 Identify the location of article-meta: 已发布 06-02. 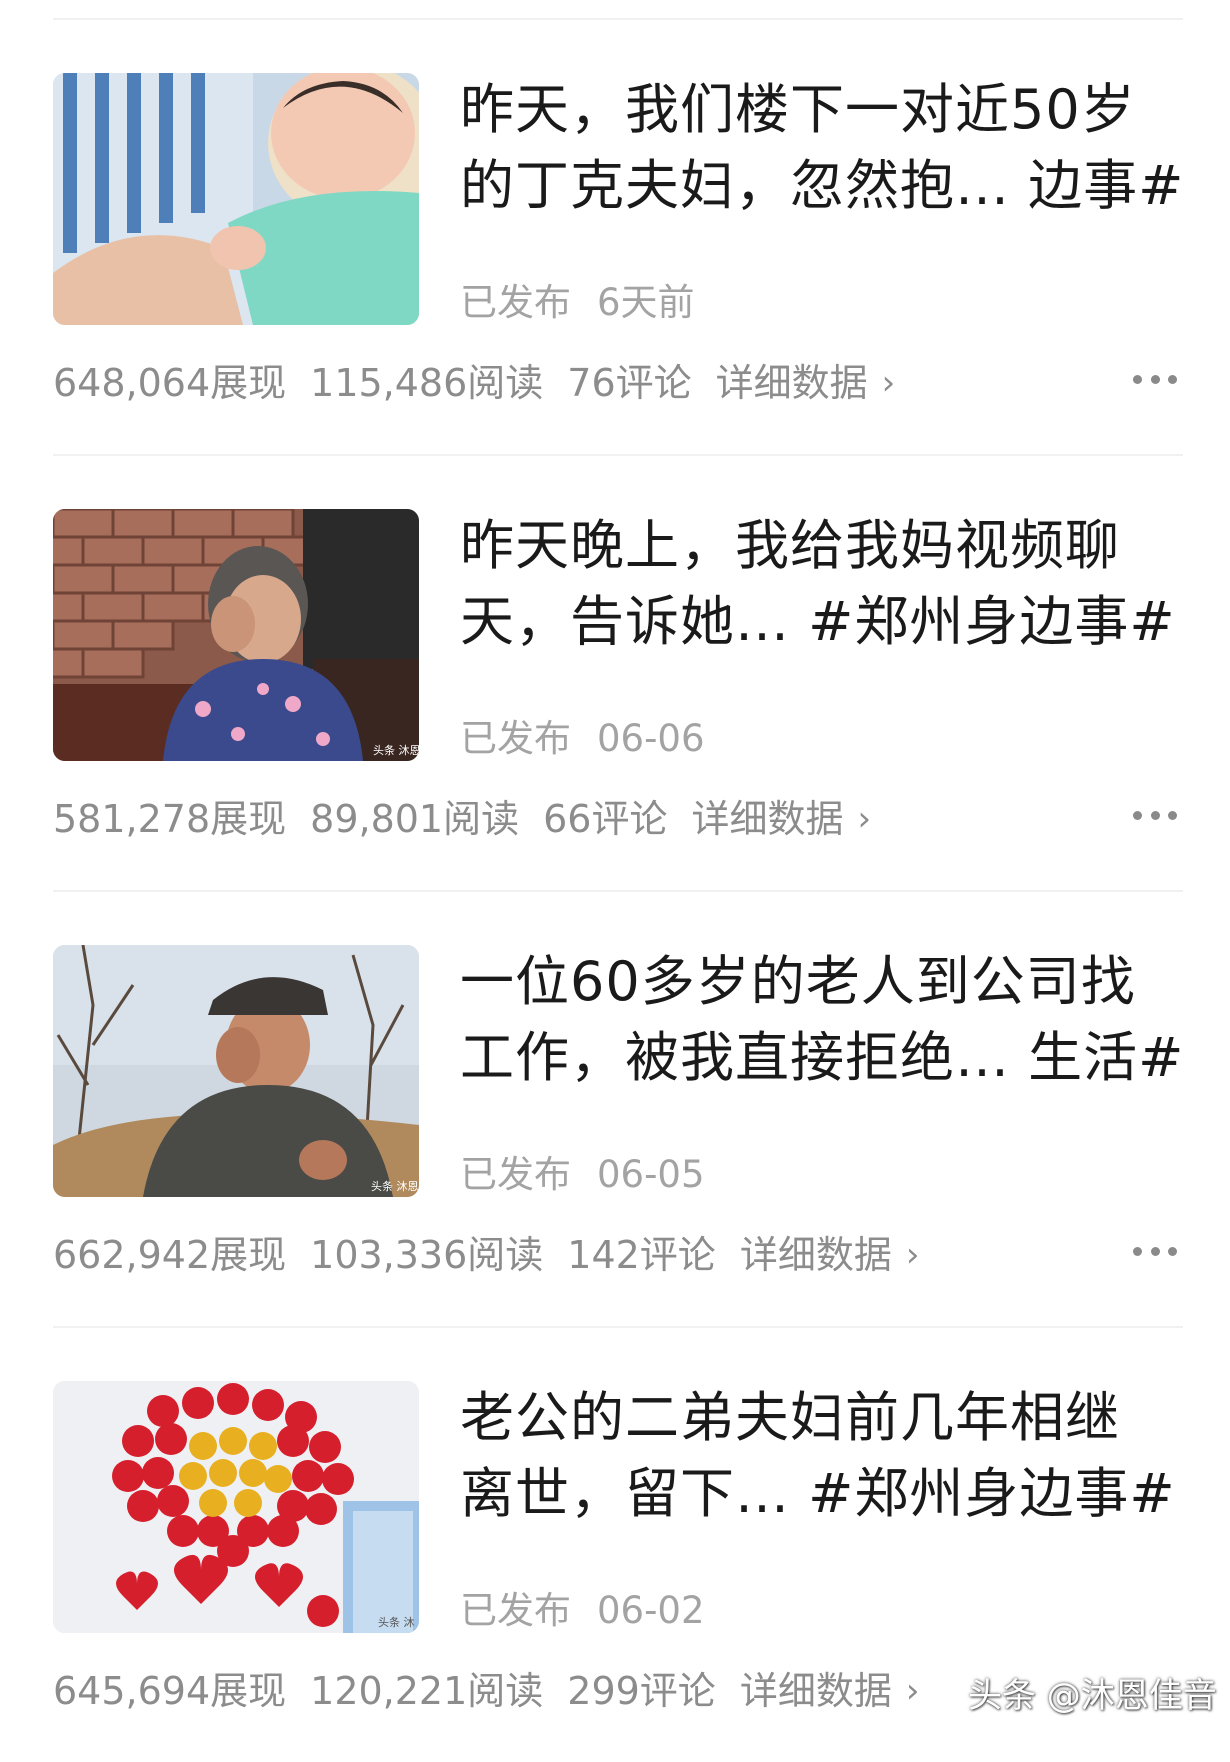
(582, 1607).